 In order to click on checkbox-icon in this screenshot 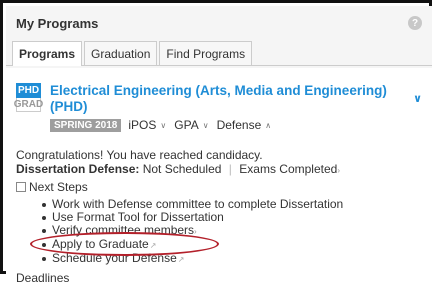, I will do `click(21, 187)`.